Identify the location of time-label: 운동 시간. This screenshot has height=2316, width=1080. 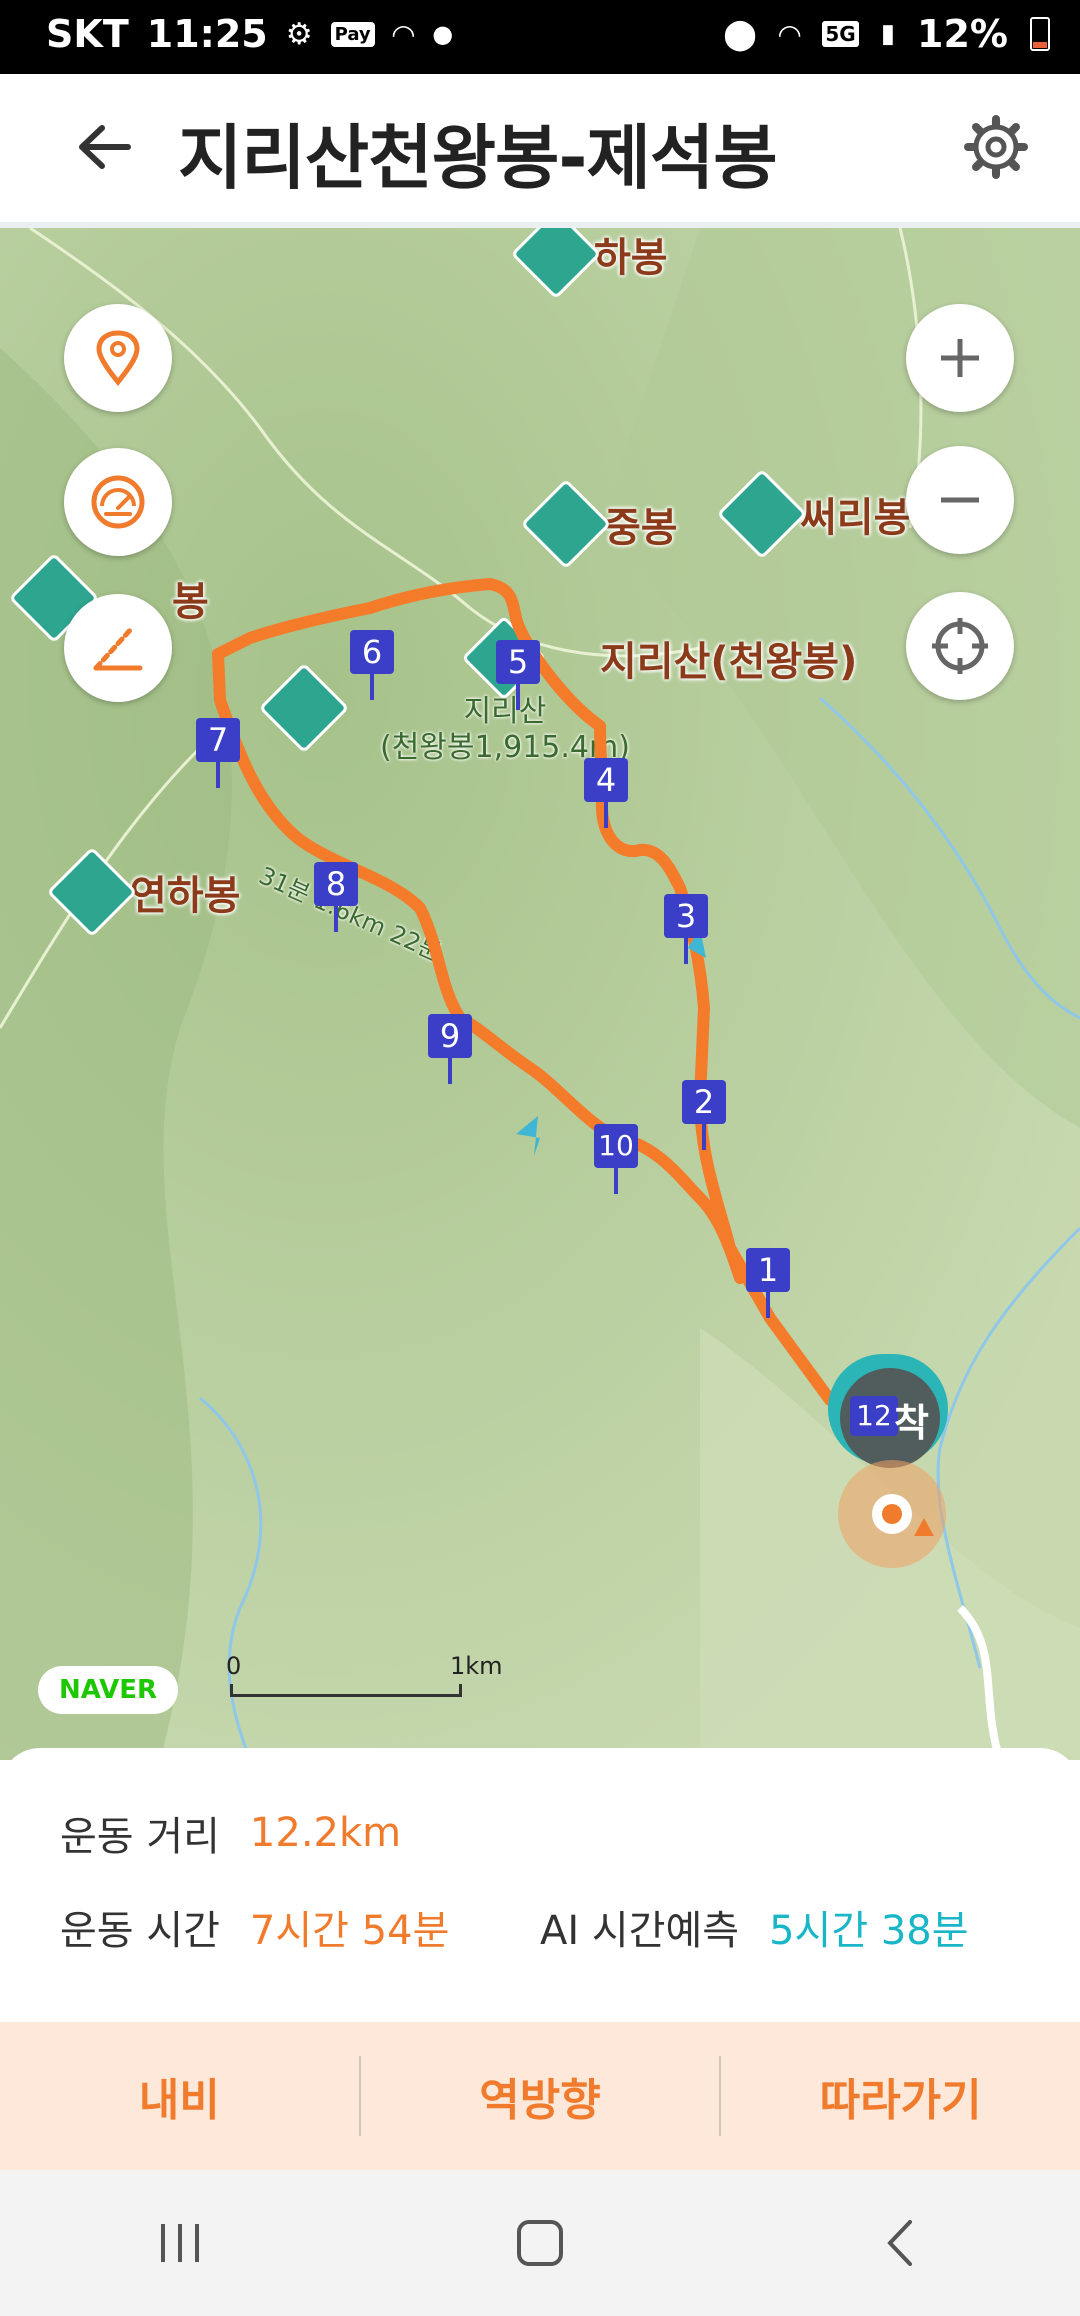
(140, 1931).